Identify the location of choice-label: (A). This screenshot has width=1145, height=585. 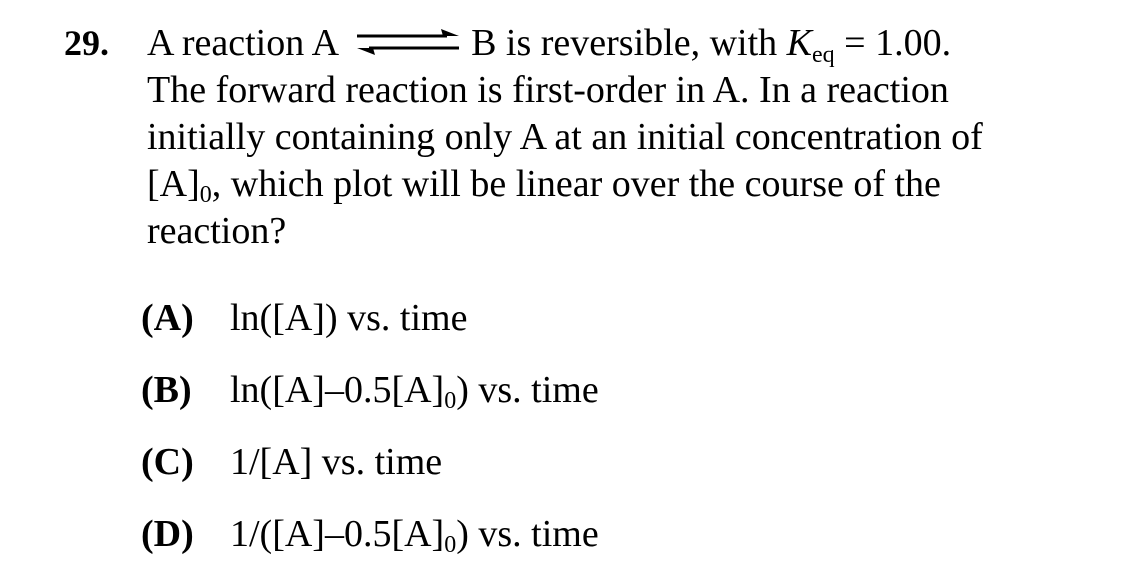
(167, 318).